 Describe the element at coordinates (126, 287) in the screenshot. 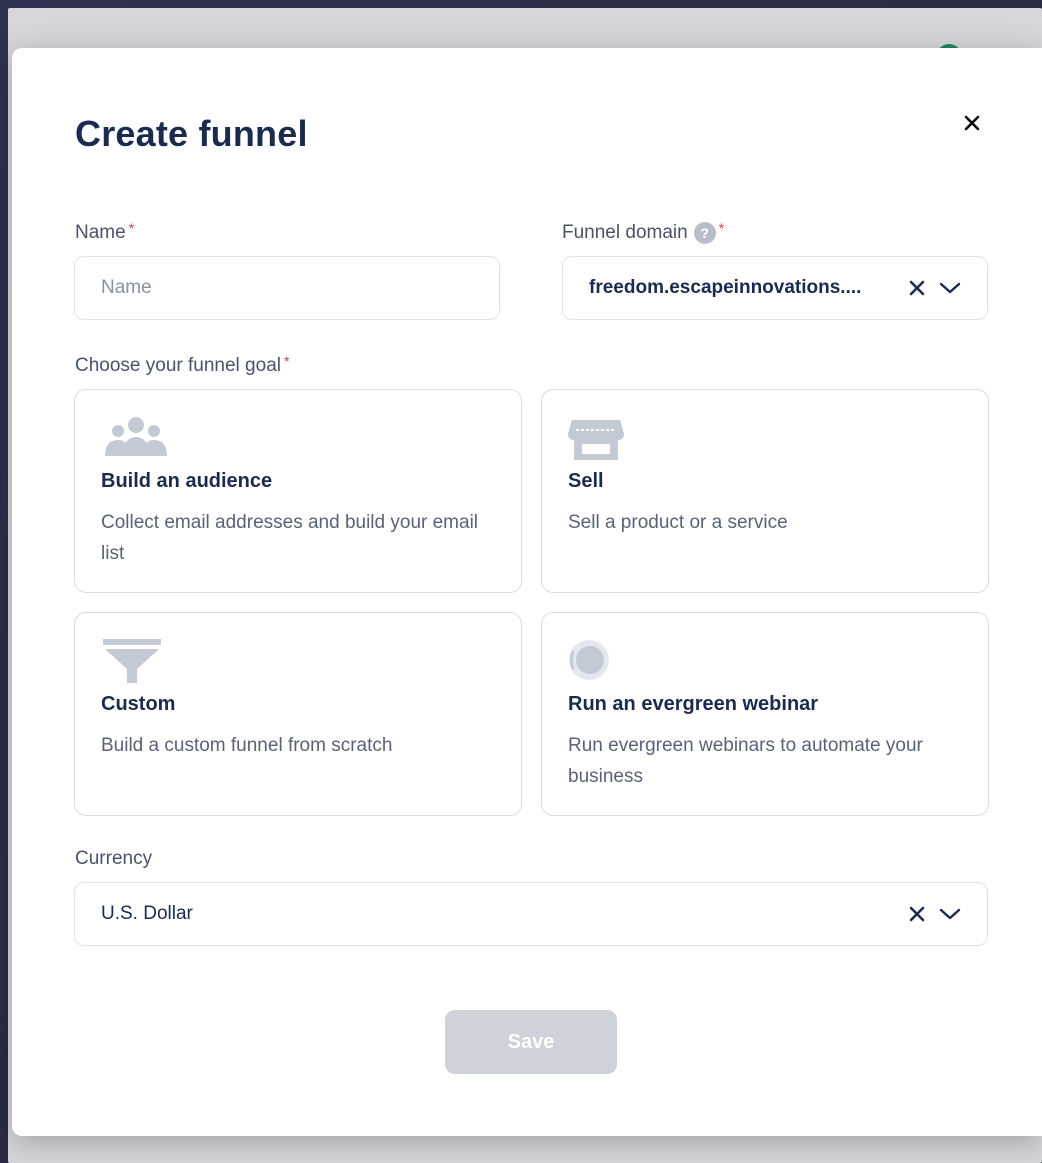

I see `name-placeholder: Name` at that location.